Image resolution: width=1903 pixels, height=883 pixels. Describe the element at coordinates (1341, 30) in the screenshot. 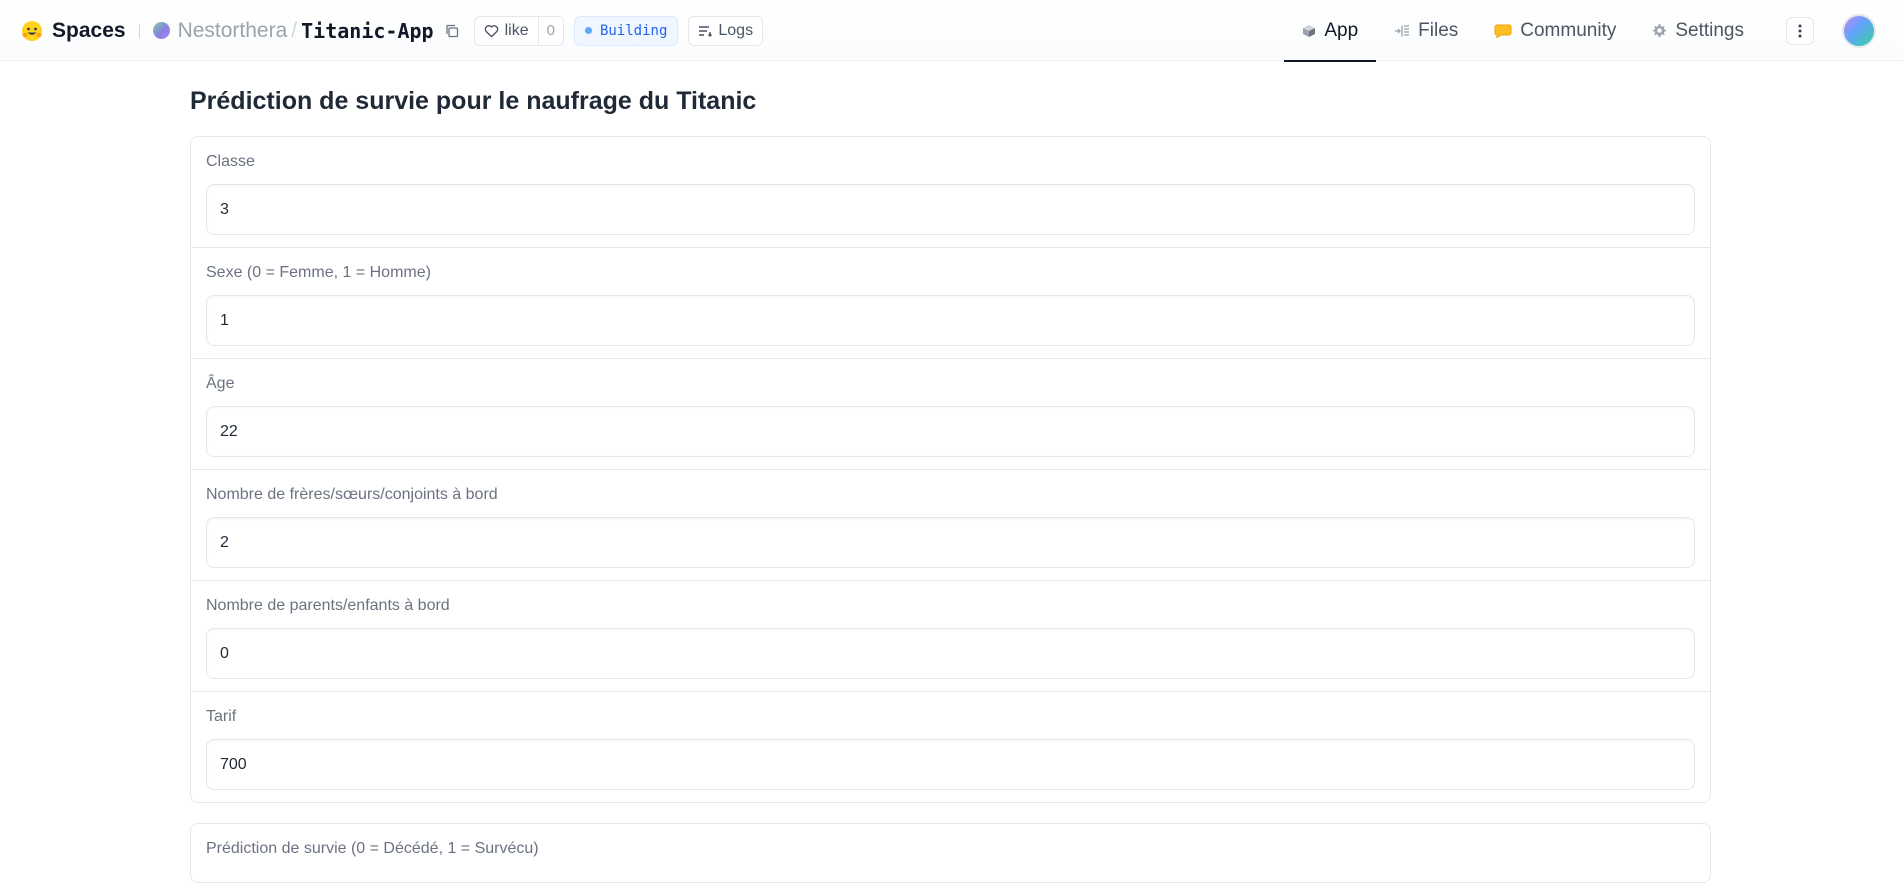

I see `tab-app-label: App` at that location.